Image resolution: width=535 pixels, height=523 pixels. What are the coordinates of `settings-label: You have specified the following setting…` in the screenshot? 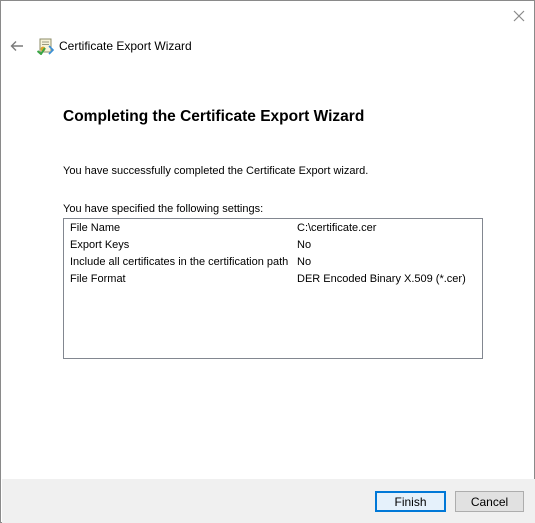 It's located at (163, 209).